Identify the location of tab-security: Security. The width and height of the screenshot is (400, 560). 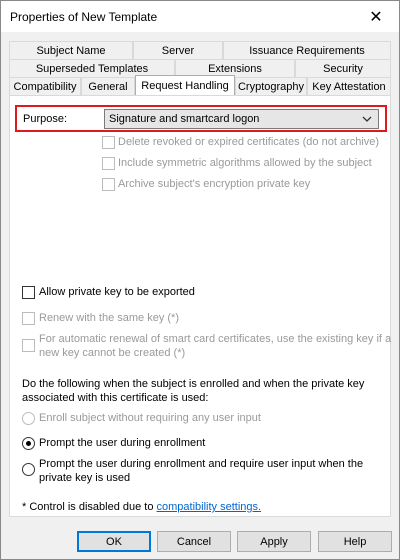
(343, 68).